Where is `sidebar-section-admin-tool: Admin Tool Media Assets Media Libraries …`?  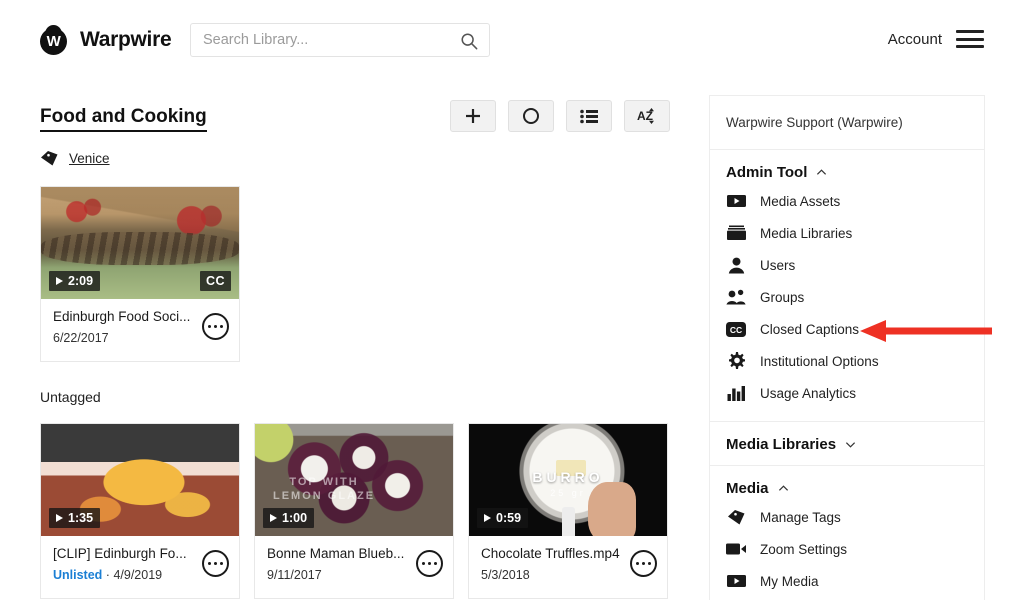 sidebar-section-admin-tool: Admin Tool Media Assets Media Libraries … is located at coordinates (847, 286).